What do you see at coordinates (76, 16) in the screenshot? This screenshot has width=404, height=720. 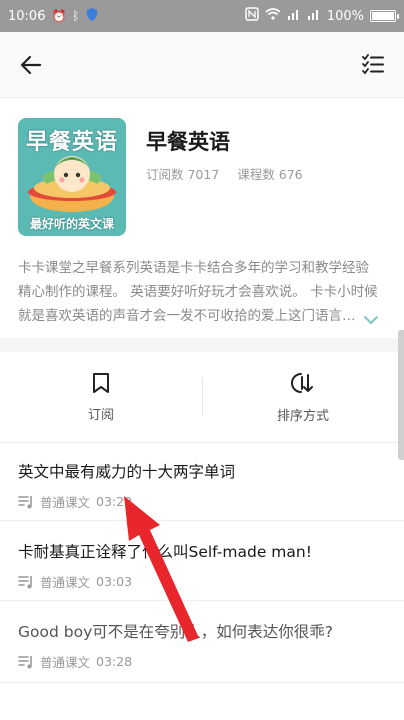 I see `bluetooth-icon: ᛒ` at bounding box center [76, 16].